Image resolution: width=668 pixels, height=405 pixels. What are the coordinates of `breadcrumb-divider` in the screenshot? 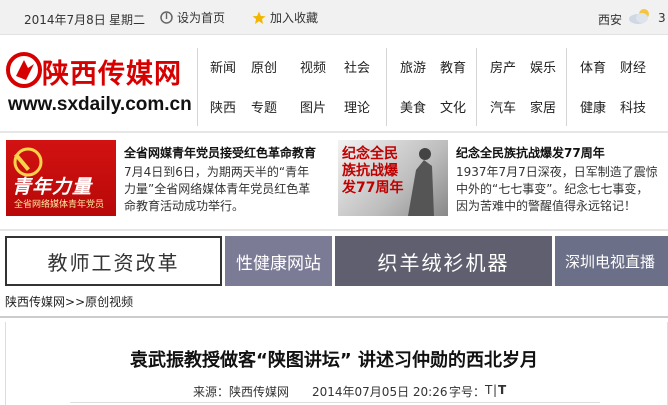 It's located at (334, 317).